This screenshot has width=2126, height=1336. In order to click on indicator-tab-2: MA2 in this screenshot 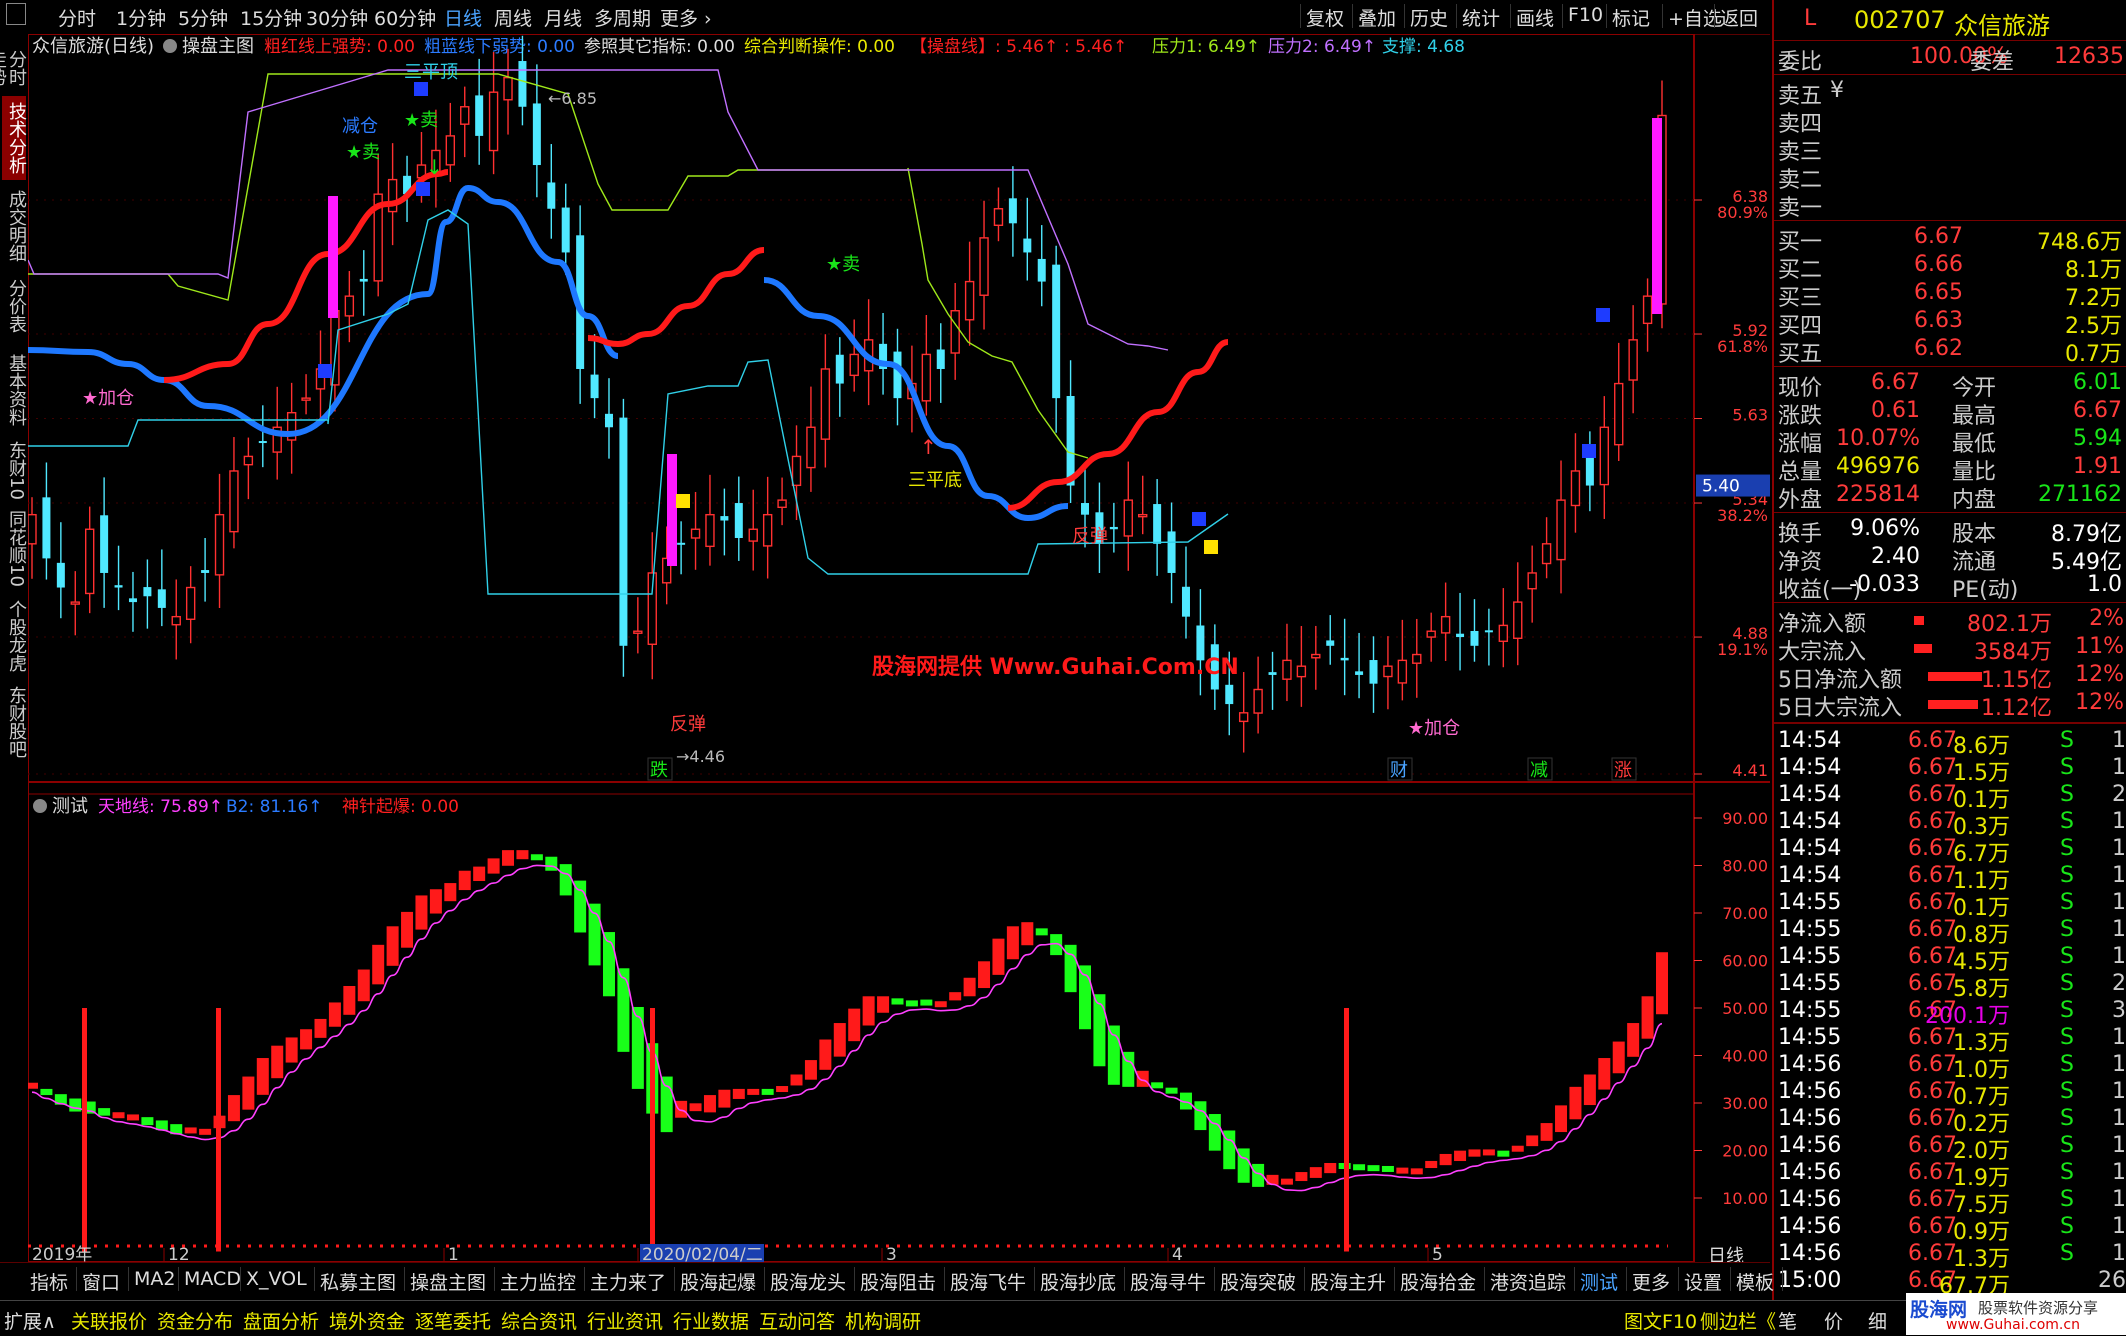, I will do `click(154, 1279)`.